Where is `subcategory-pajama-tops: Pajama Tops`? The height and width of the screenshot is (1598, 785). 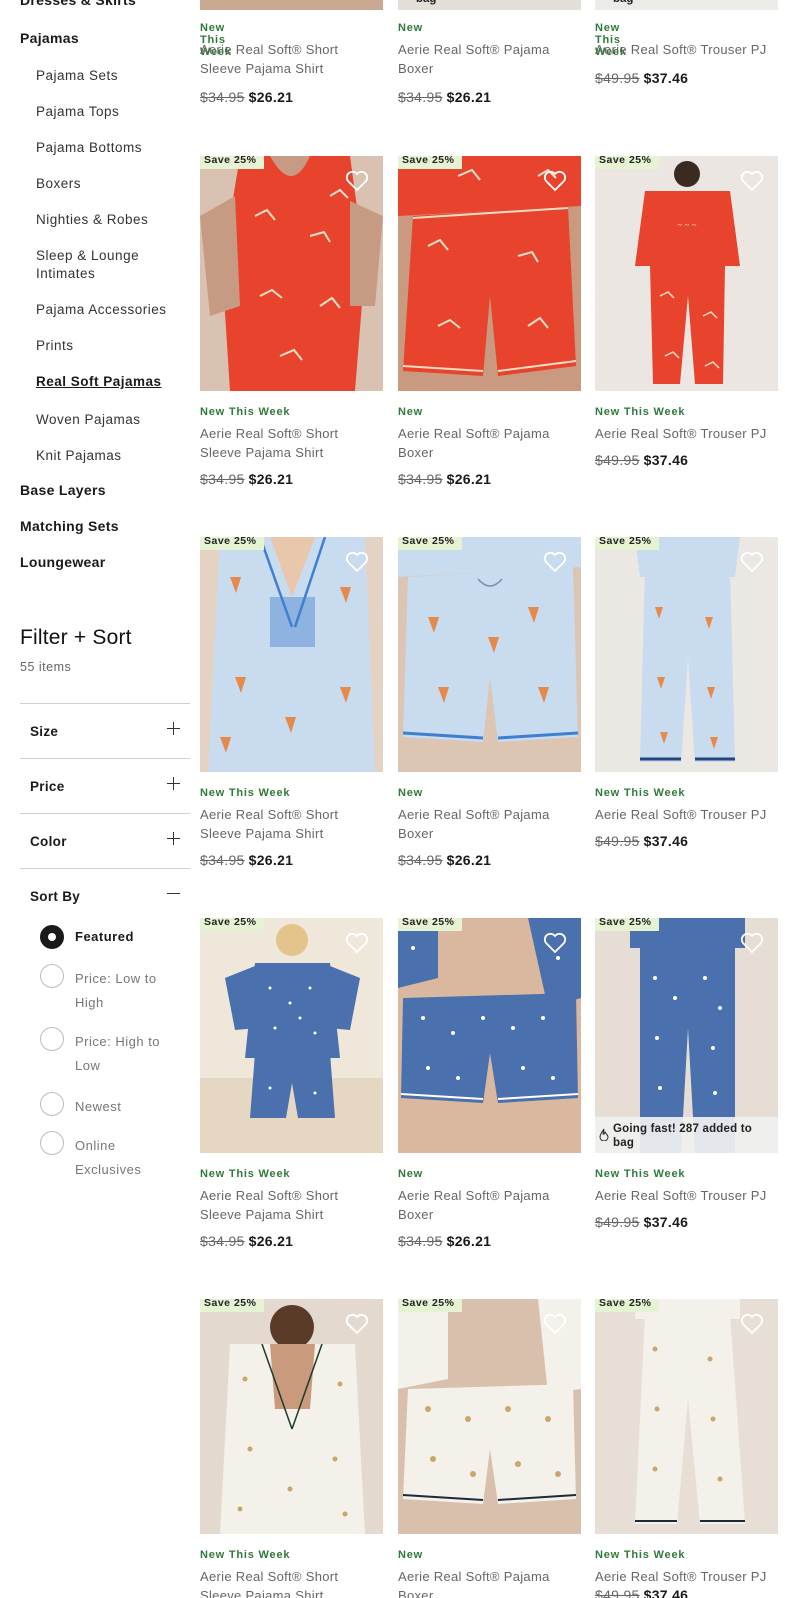
subcategory-pajama-tops: Pajama Tops is located at coordinates (111, 112).